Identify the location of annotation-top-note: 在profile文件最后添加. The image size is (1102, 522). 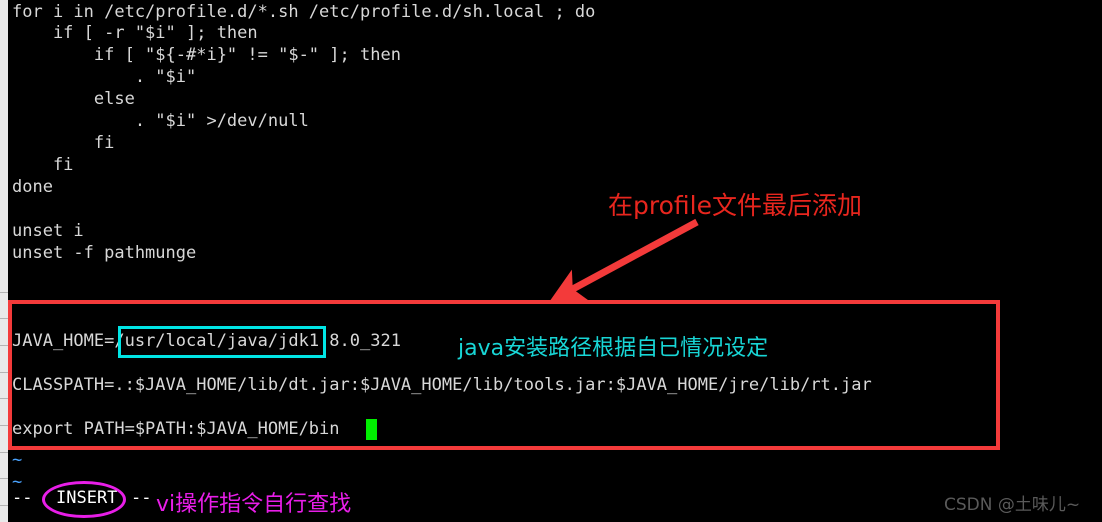
(735, 205).